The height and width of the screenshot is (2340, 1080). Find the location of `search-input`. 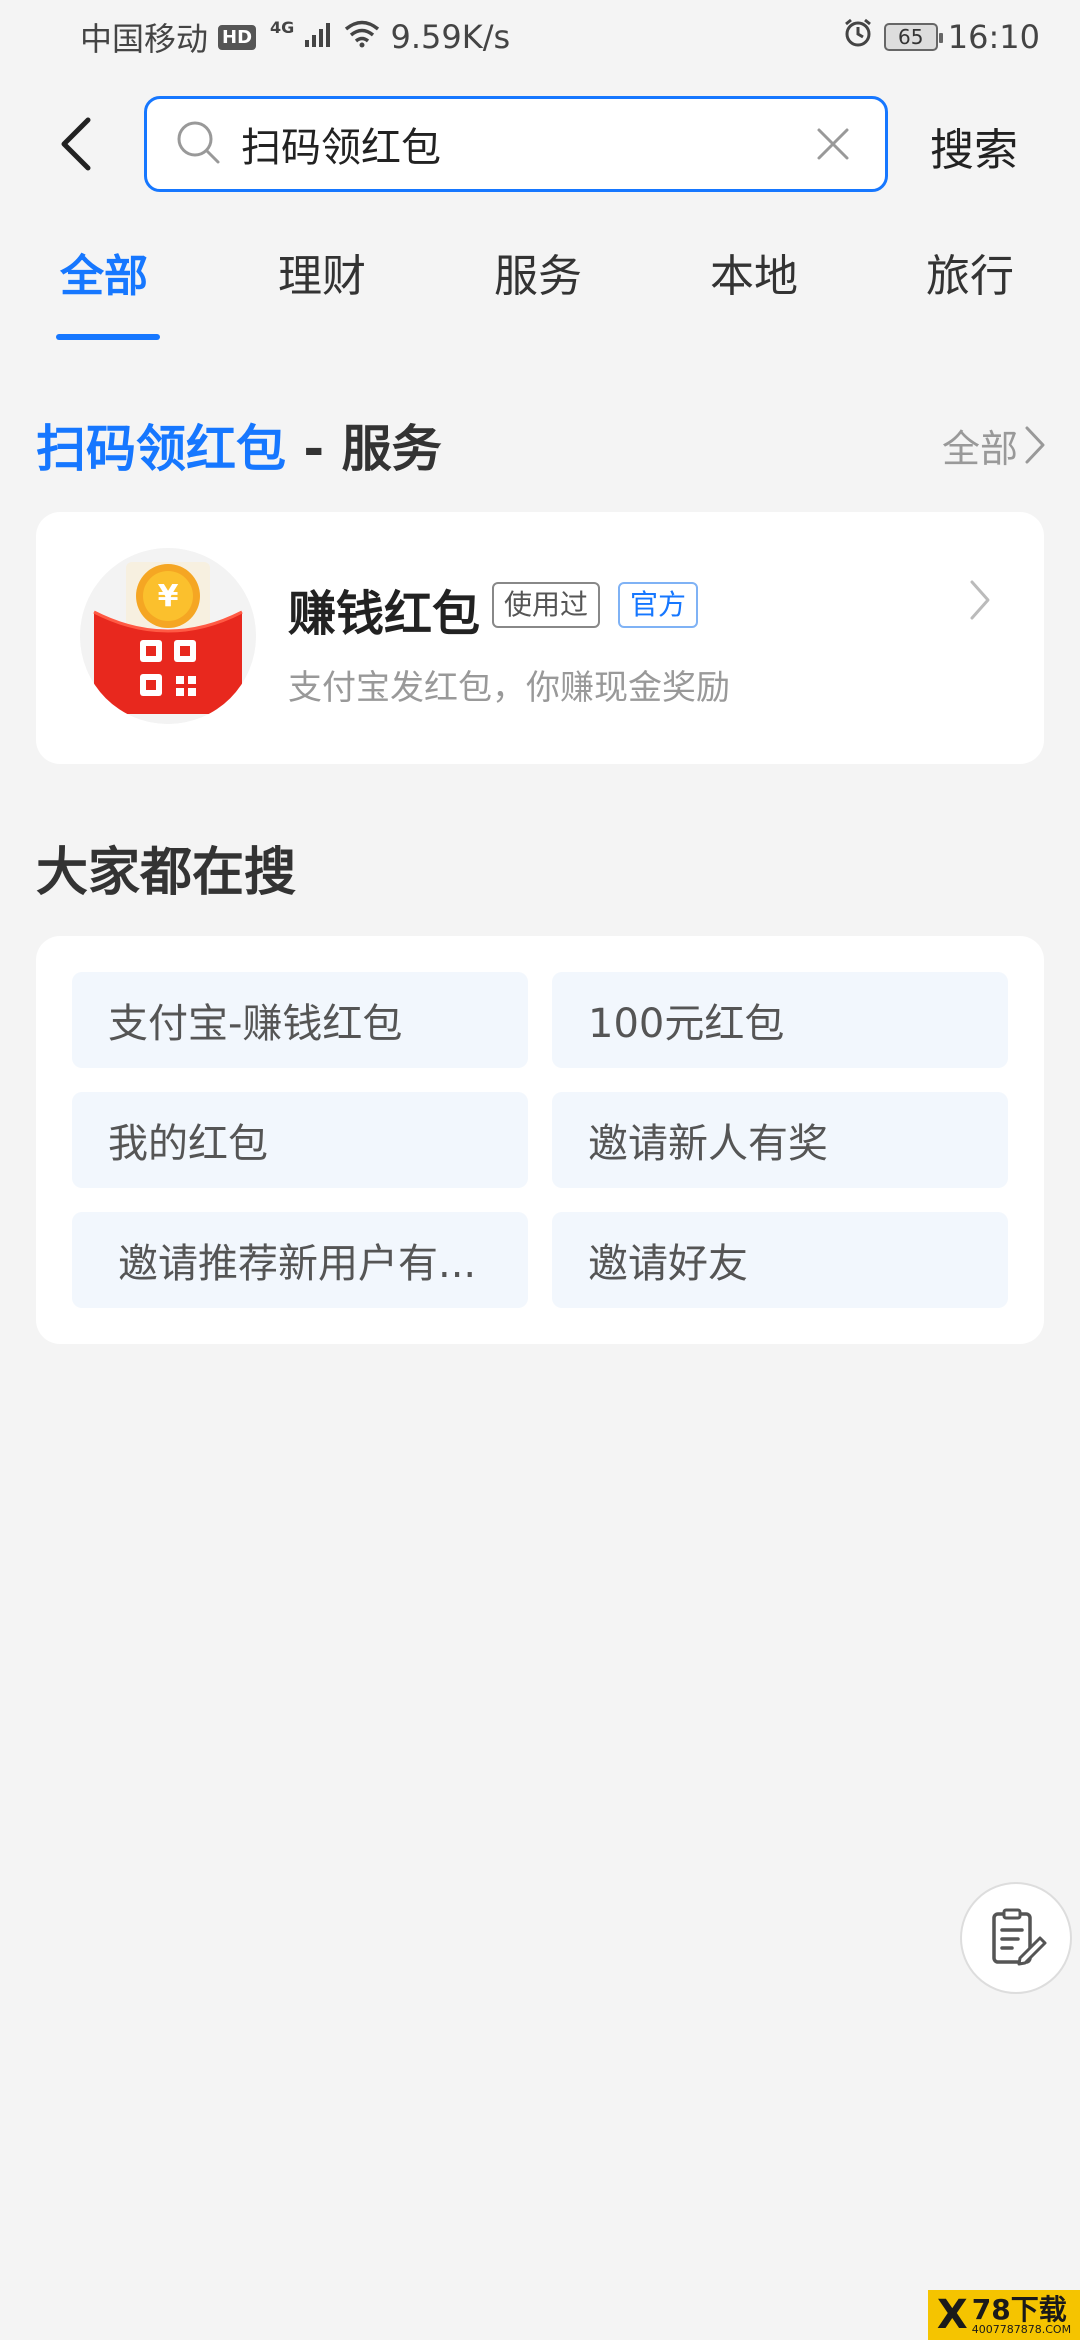

search-input is located at coordinates (525, 144).